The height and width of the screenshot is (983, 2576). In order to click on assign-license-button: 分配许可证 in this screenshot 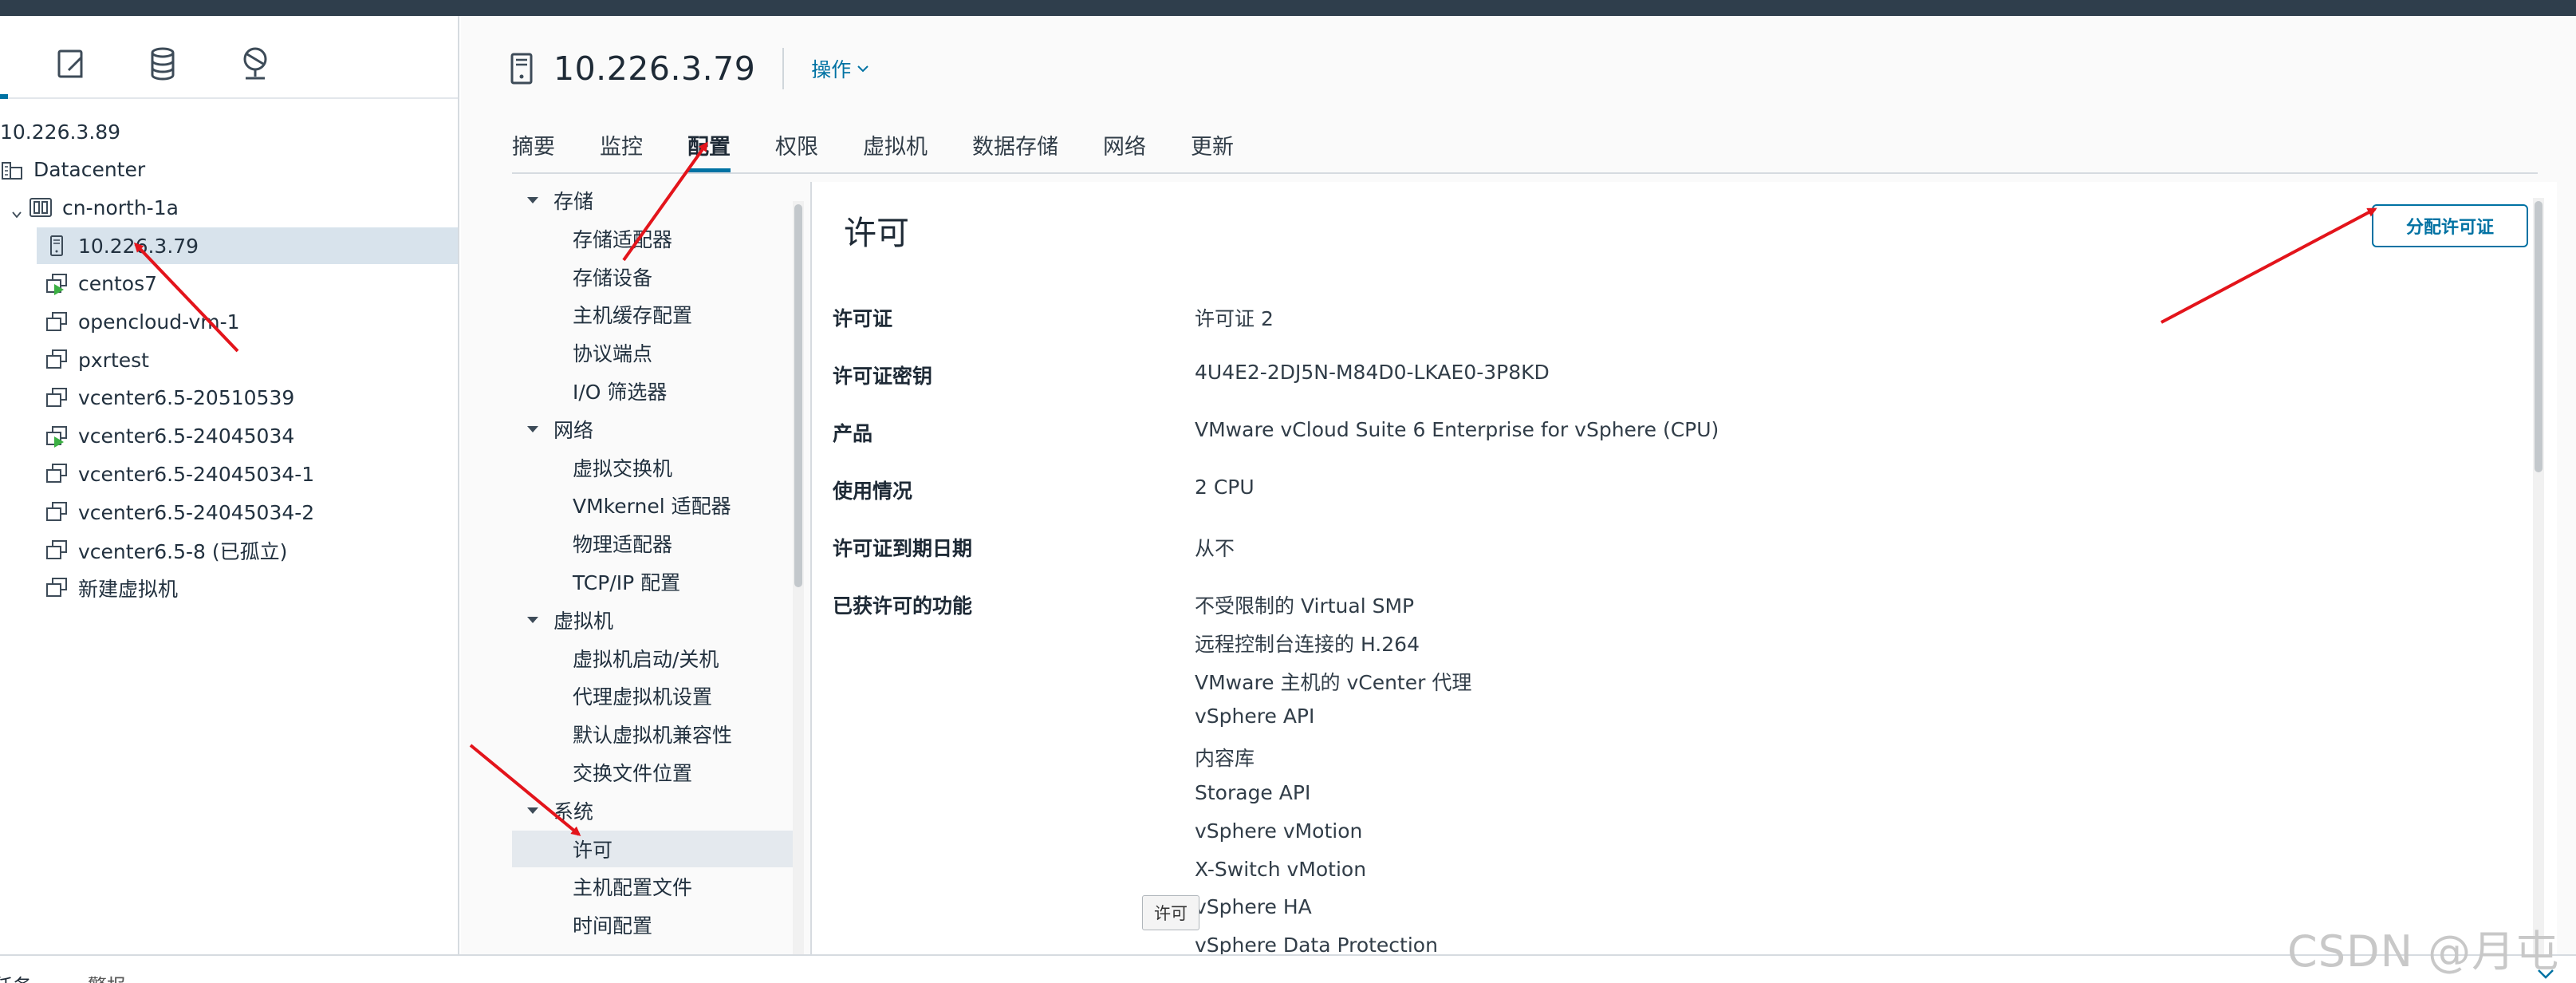, I will do `click(2450, 225)`.